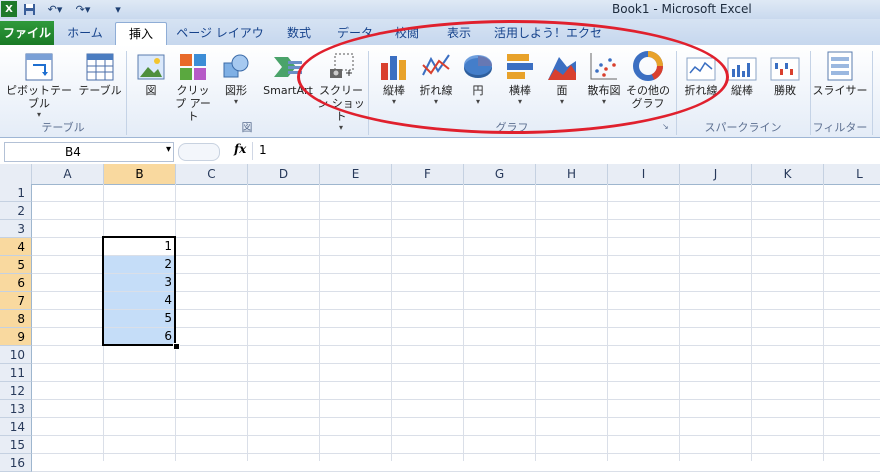 This screenshot has height=472, width=880. What do you see at coordinates (566, 151) in the screenshot?
I see `formula-input: 1` at bounding box center [566, 151].